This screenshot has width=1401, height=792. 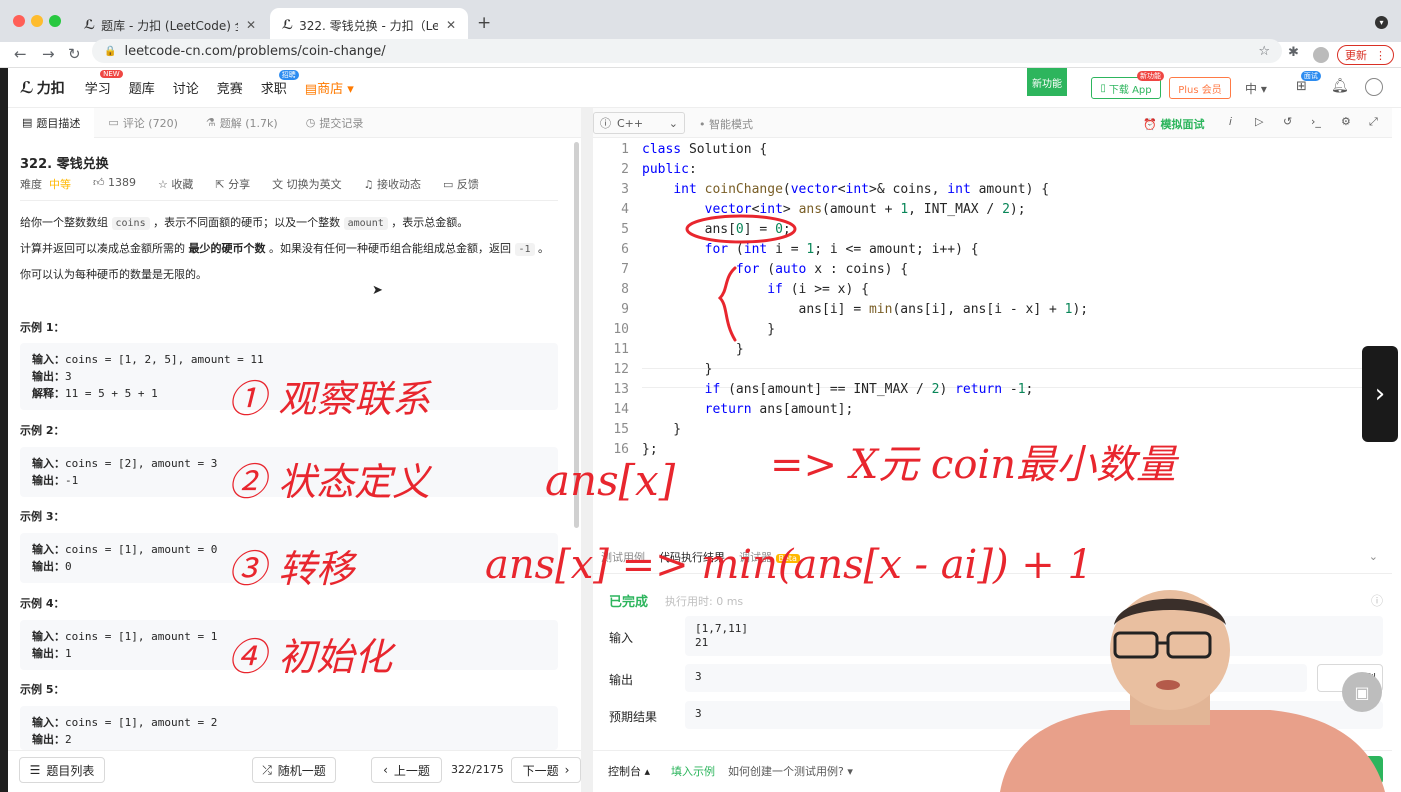 I want to click on nav-contest: 竞赛, so click(x=230, y=87).